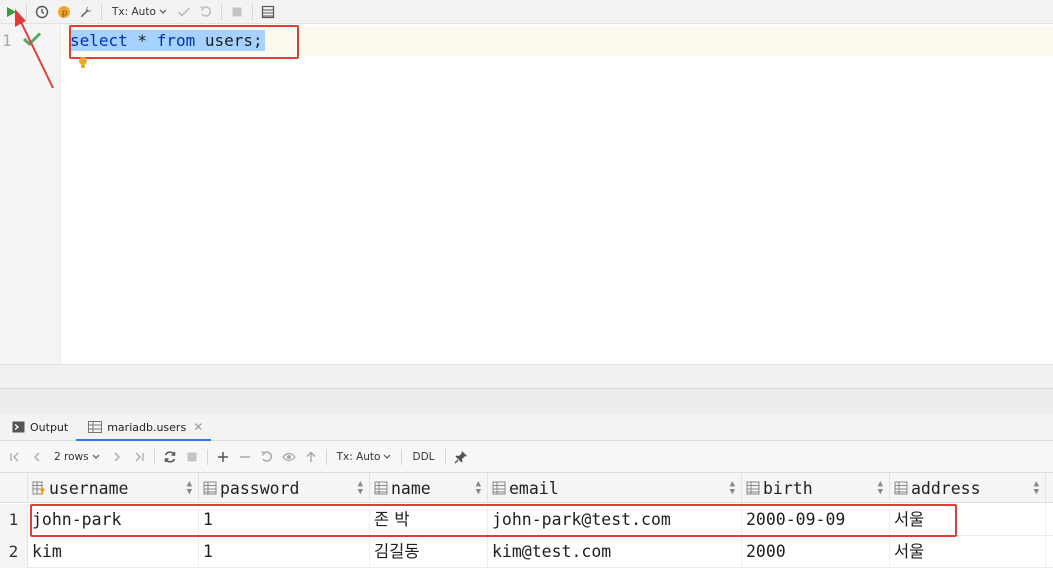 Image resolution: width=1053 pixels, height=586 pixels. I want to click on eye-icon, so click(288, 456).